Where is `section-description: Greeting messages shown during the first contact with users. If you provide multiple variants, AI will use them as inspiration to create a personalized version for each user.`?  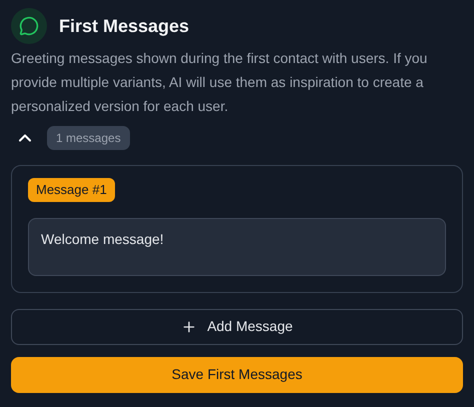 section-description: Greeting messages shown during the first contact with users. If you provide multiple variants, AI will use them as inspiration to create a personalized version for each user. is located at coordinates (219, 82).